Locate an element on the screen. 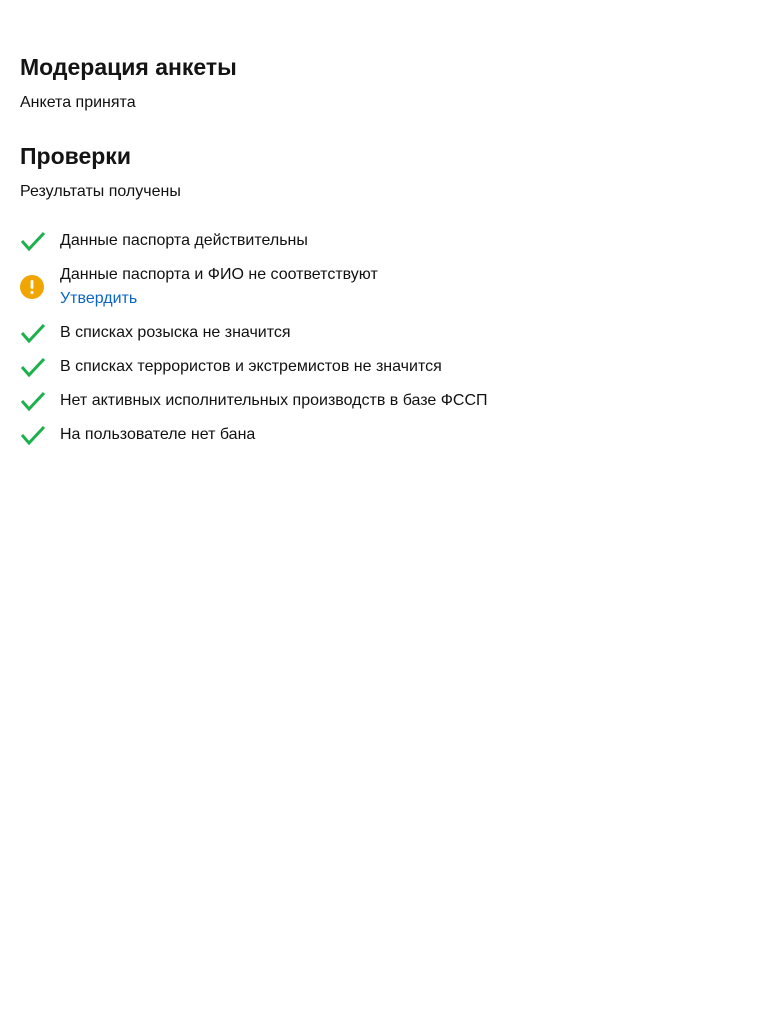 Image resolution: width=768 pixels, height=1024 pixels. check-item-passport-valid: Данные паспорта действительны is located at coordinates (384, 241).